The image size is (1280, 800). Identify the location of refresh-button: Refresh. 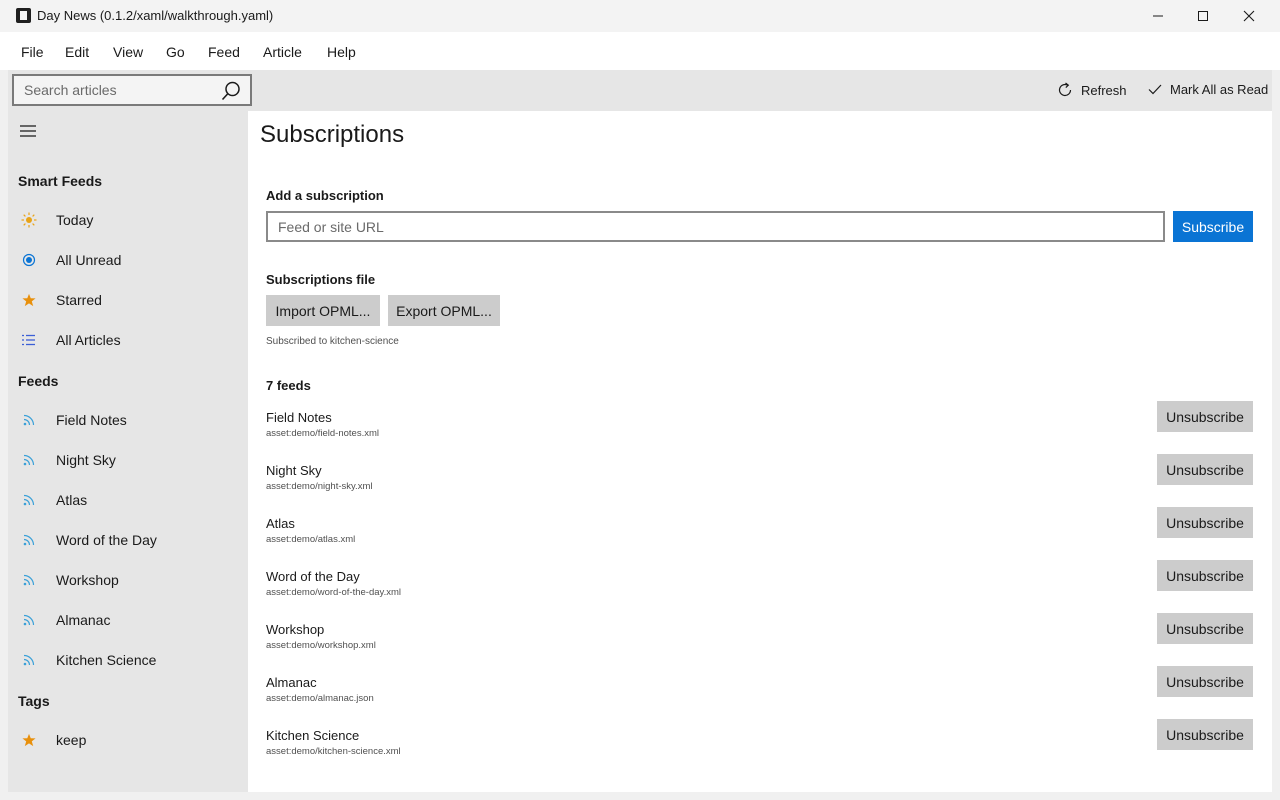
(1091, 90).